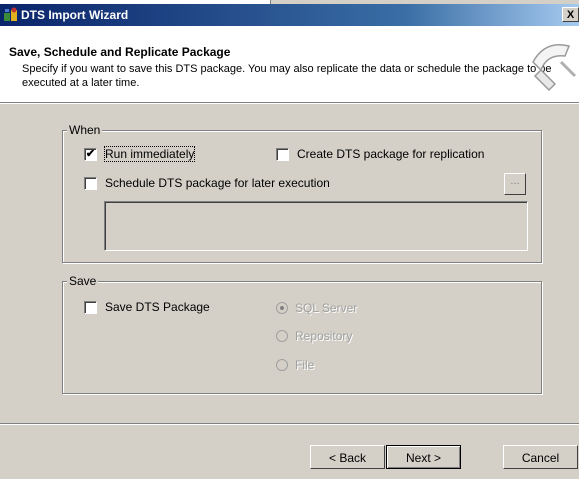  Describe the element at coordinates (149, 154) in the screenshot. I see `run-immediately-label: Run immediately` at that location.